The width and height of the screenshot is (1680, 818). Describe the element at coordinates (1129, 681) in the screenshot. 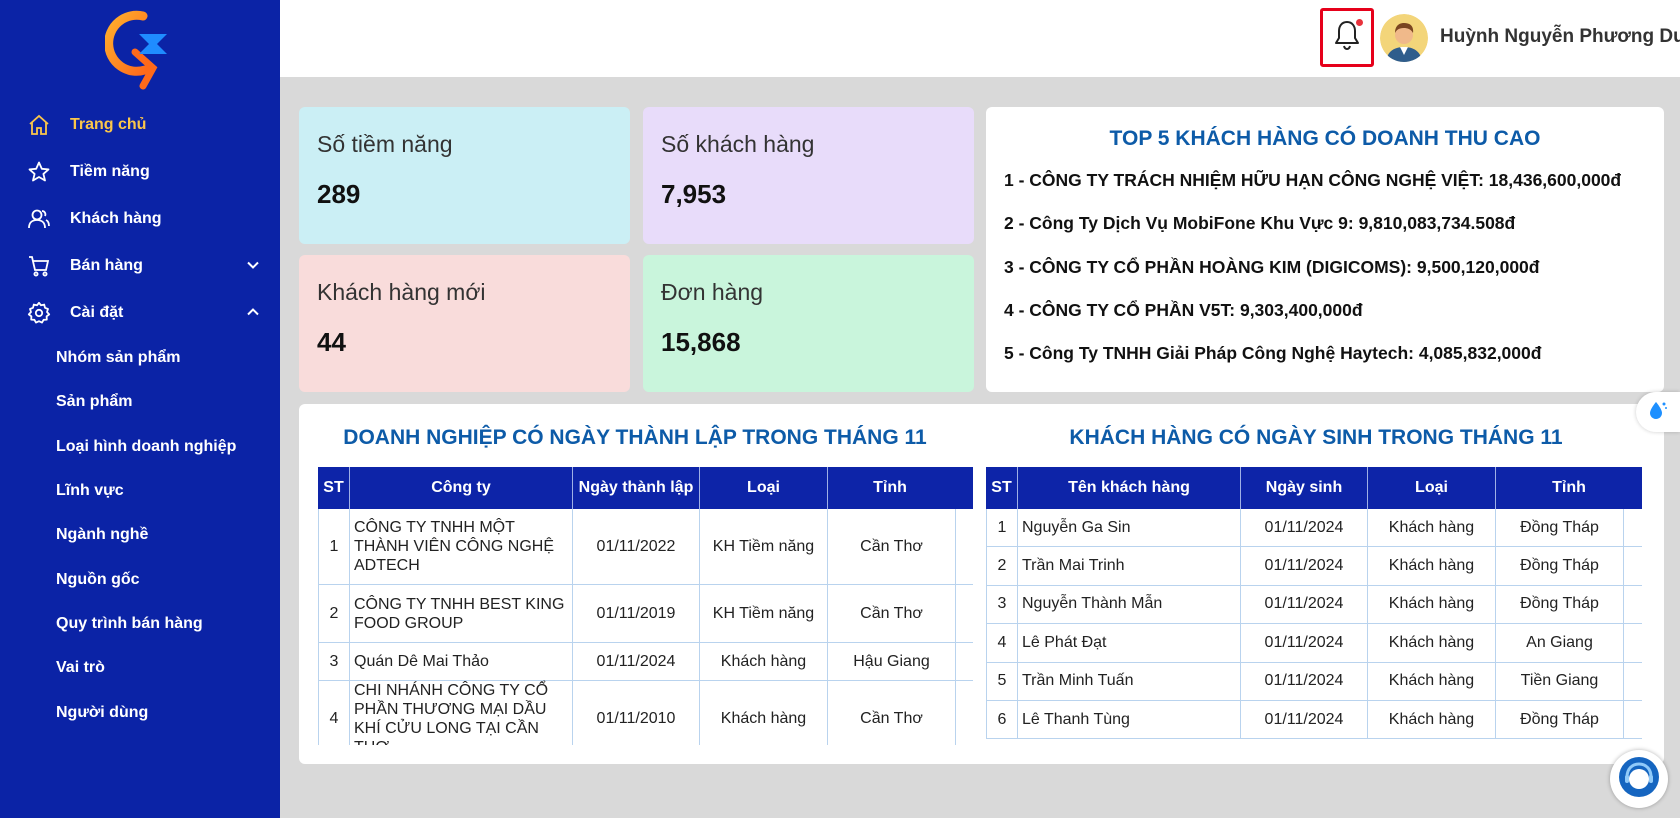

I see `cell-name: Trần Minh Tuấn` at that location.